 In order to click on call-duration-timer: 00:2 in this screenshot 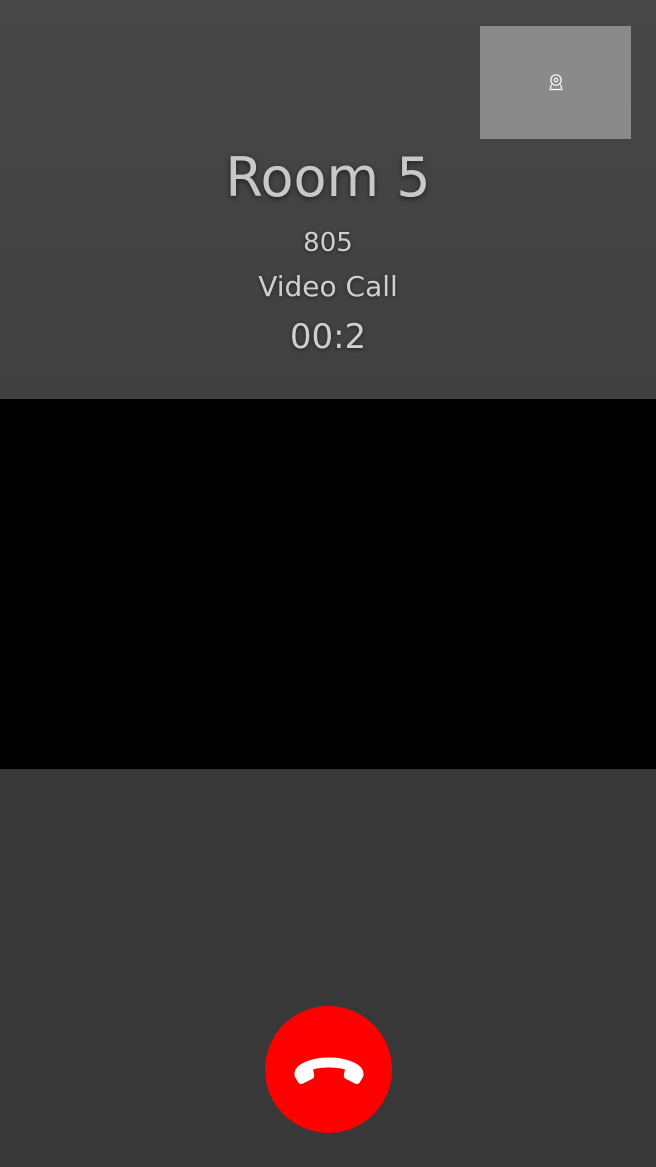, I will do `click(328, 337)`.